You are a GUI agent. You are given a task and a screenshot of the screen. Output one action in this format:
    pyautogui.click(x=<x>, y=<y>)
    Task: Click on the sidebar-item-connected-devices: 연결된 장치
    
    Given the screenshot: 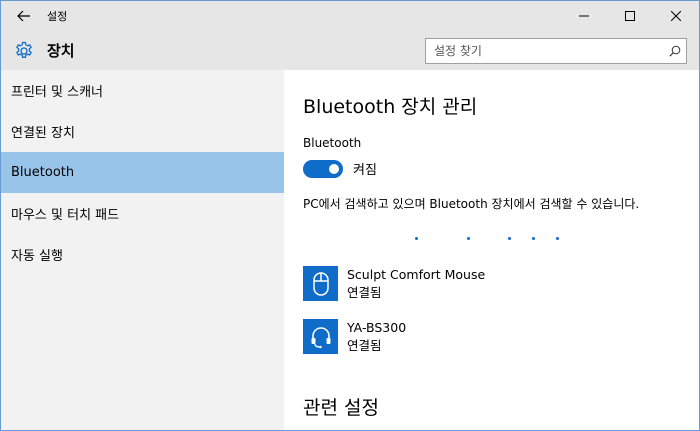 What is the action you would take?
    pyautogui.click(x=142, y=131)
    